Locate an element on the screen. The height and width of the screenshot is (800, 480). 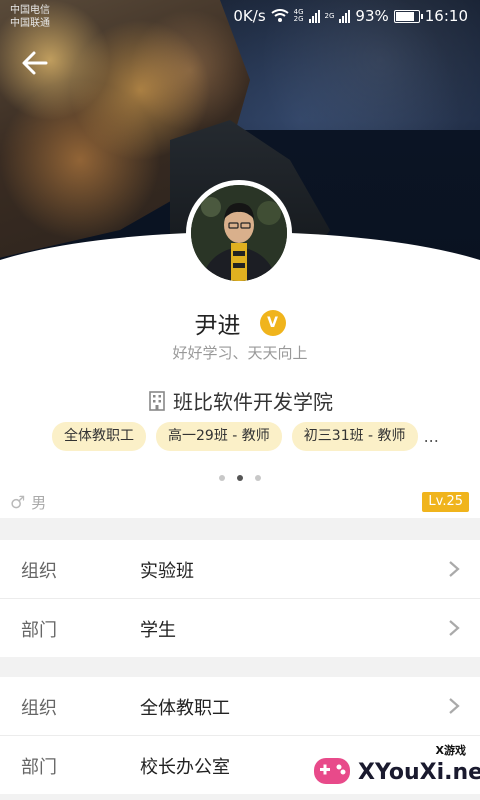
watermark: X游戏 XYouXi.net is located at coordinates (394, 767).